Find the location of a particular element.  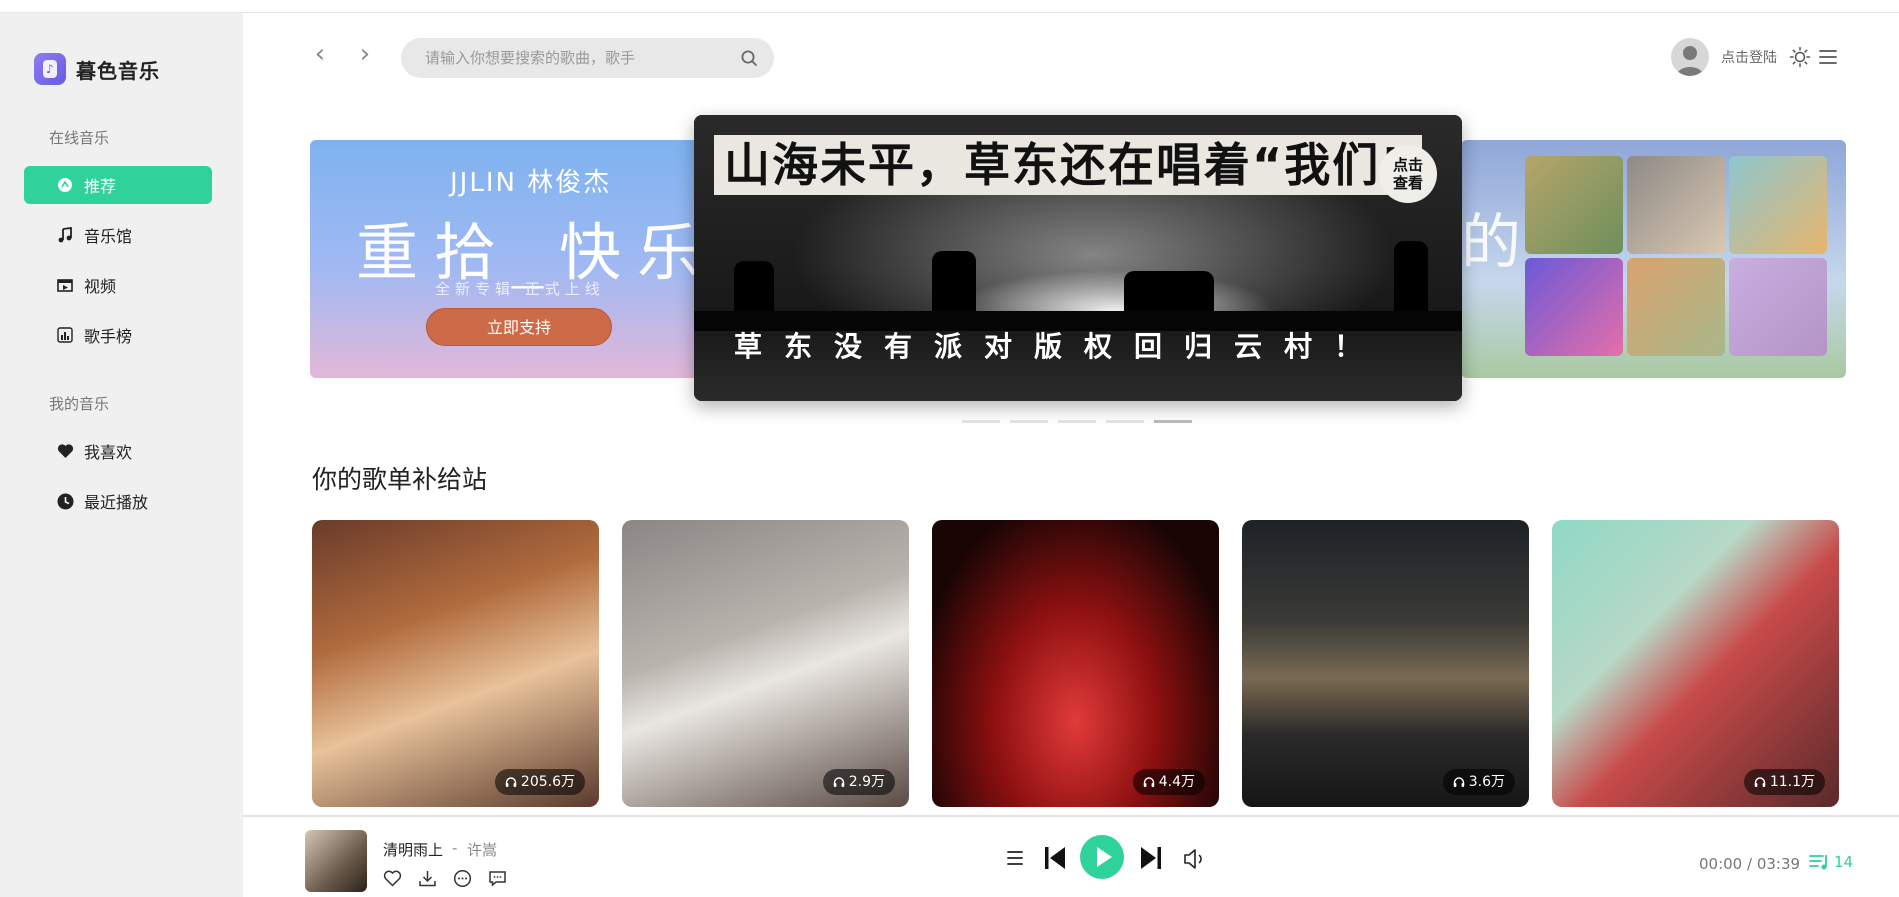

search-icon is located at coordinates (749, 58).